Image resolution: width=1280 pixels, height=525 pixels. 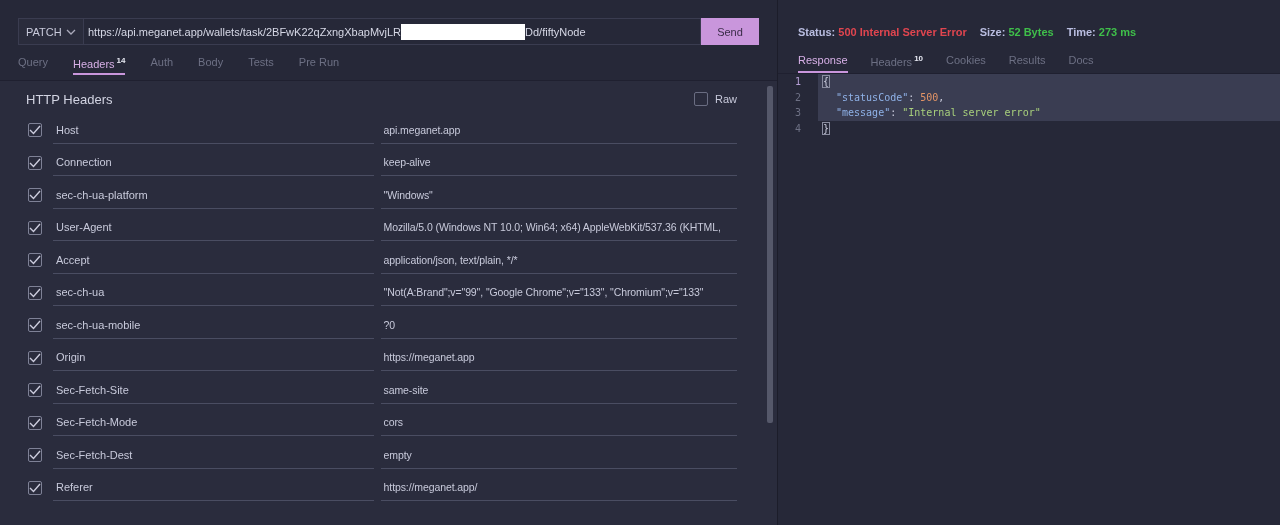 I want to click on header-value-field: same-site, so click(x=558, y=390).